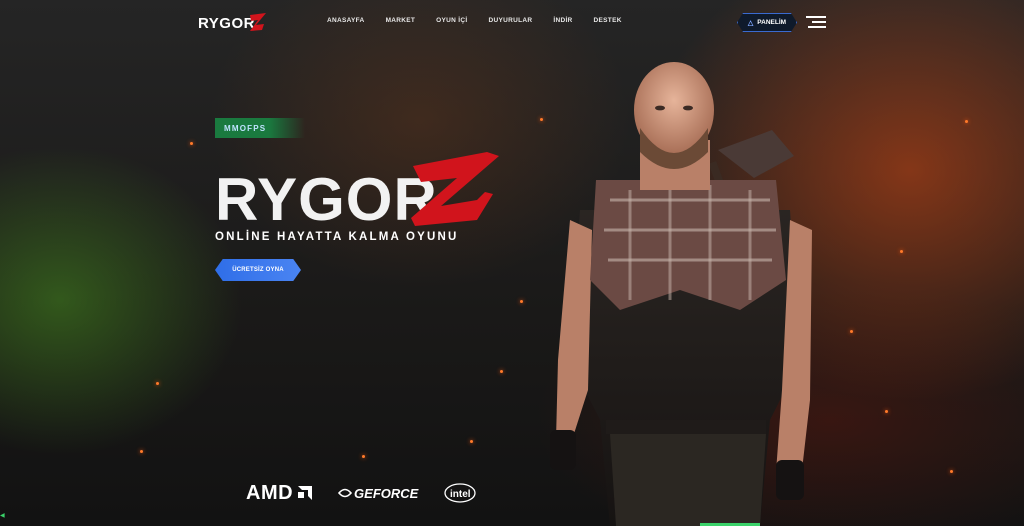  I want to click on hero-game-logo: RYGOR, so click(357, 190).